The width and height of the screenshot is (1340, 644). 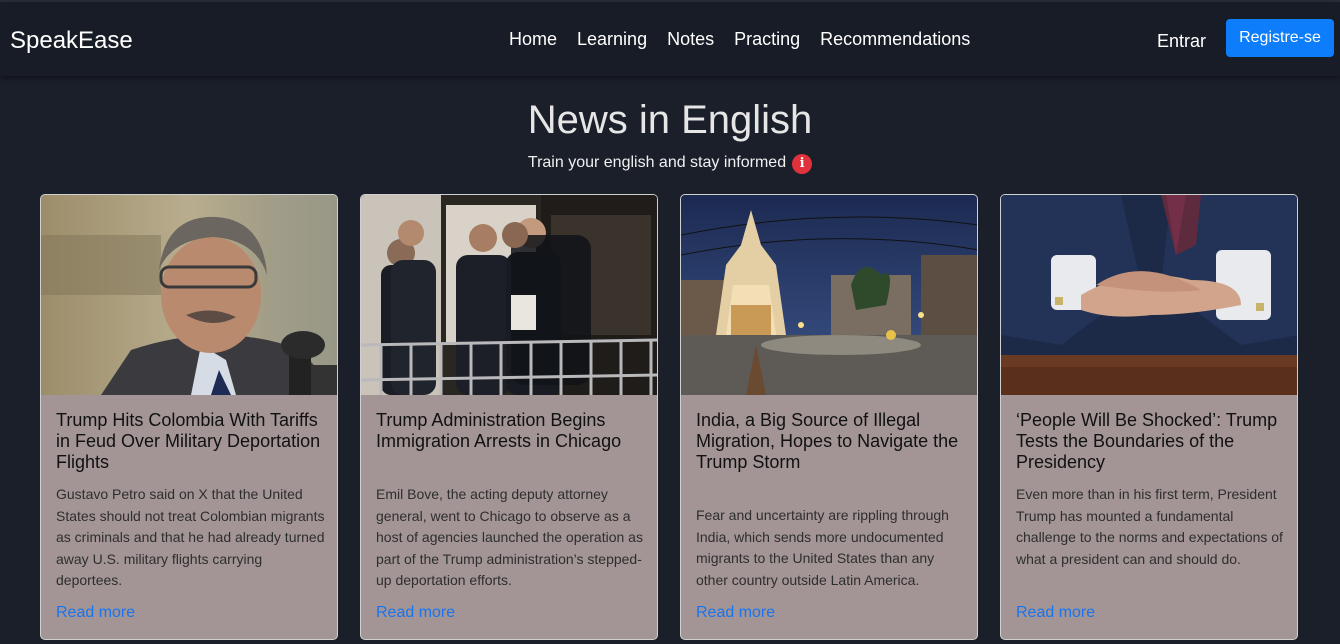 I want to click on login-link: Entrar, so click(x=1181, y=41).